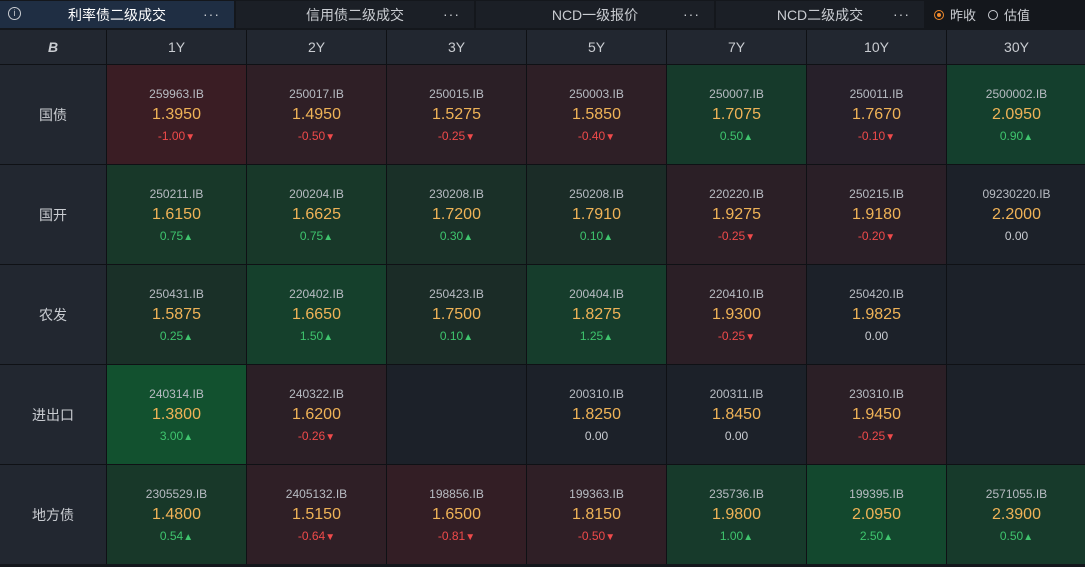  I want to click on bond-cell: 2571055.IB 2.3900 0.50▲, so click(1016, 514).